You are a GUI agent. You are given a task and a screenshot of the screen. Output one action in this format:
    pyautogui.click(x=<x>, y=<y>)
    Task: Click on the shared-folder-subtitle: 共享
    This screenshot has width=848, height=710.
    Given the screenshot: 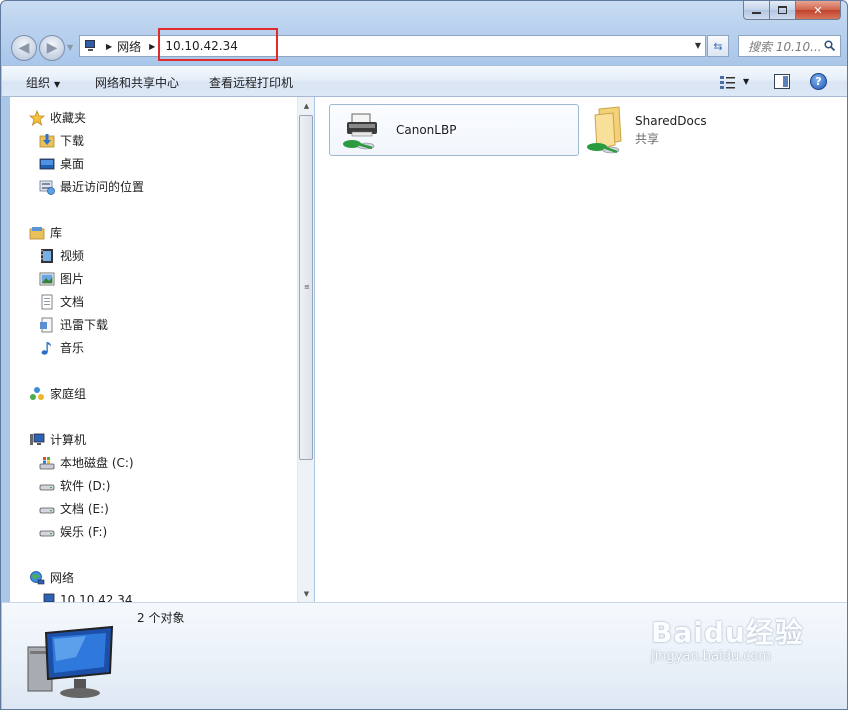 What is the action you would take?
    pyautogui.click(x=647, y=138)
    